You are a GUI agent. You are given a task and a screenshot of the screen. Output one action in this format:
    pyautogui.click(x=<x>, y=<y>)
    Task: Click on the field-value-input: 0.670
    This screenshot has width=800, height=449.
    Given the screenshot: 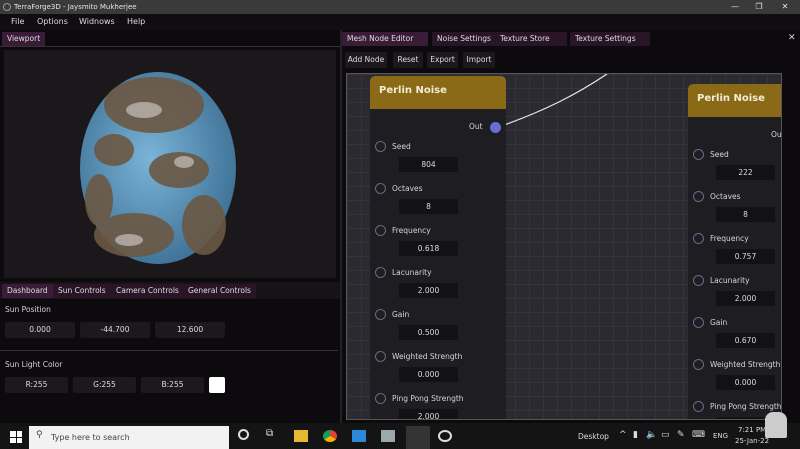 What is the action you would take?
    pyautogui.click(x=745, y=340)
    